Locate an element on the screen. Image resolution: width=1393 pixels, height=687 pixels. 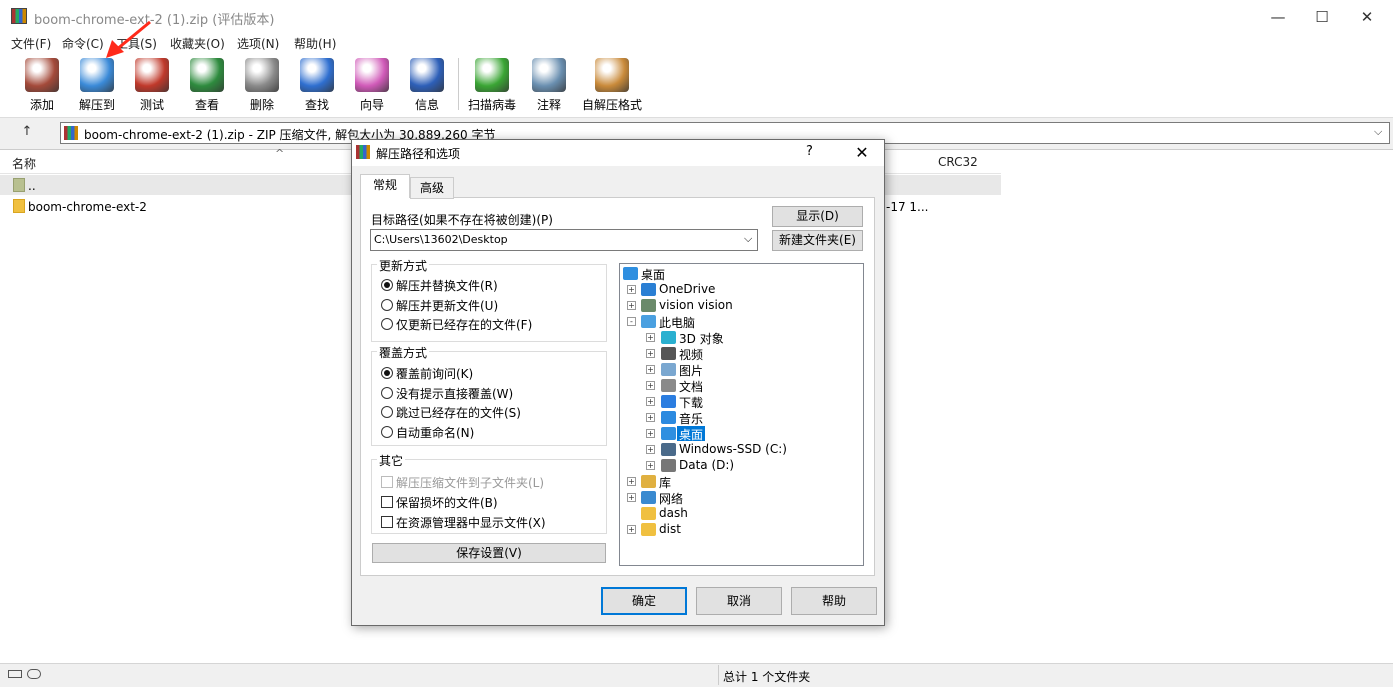
collapse-icon: - is located at coordinates (631, 321).